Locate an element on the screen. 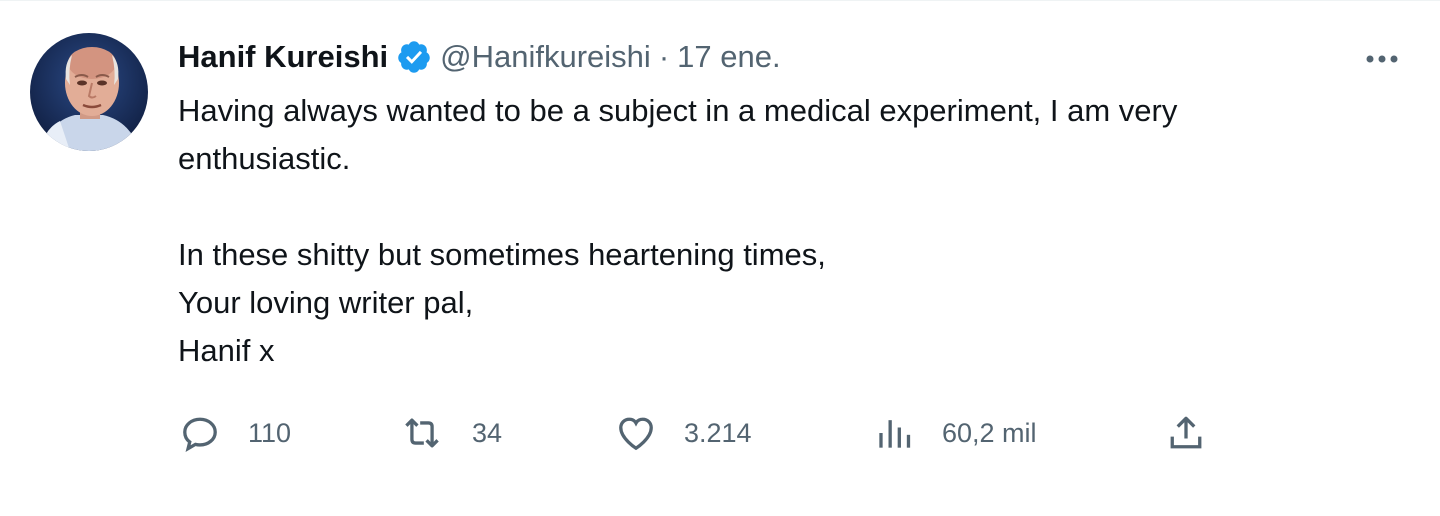  tweet-line: enthusiastic. is located at coordinates (264, 158).